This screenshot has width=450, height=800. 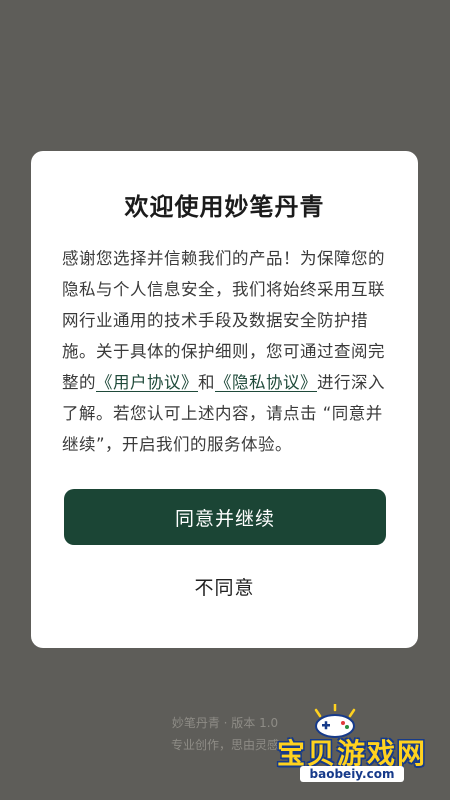 I want to click on agree-button-label: 同意并继续, so click(x=224, y=518).